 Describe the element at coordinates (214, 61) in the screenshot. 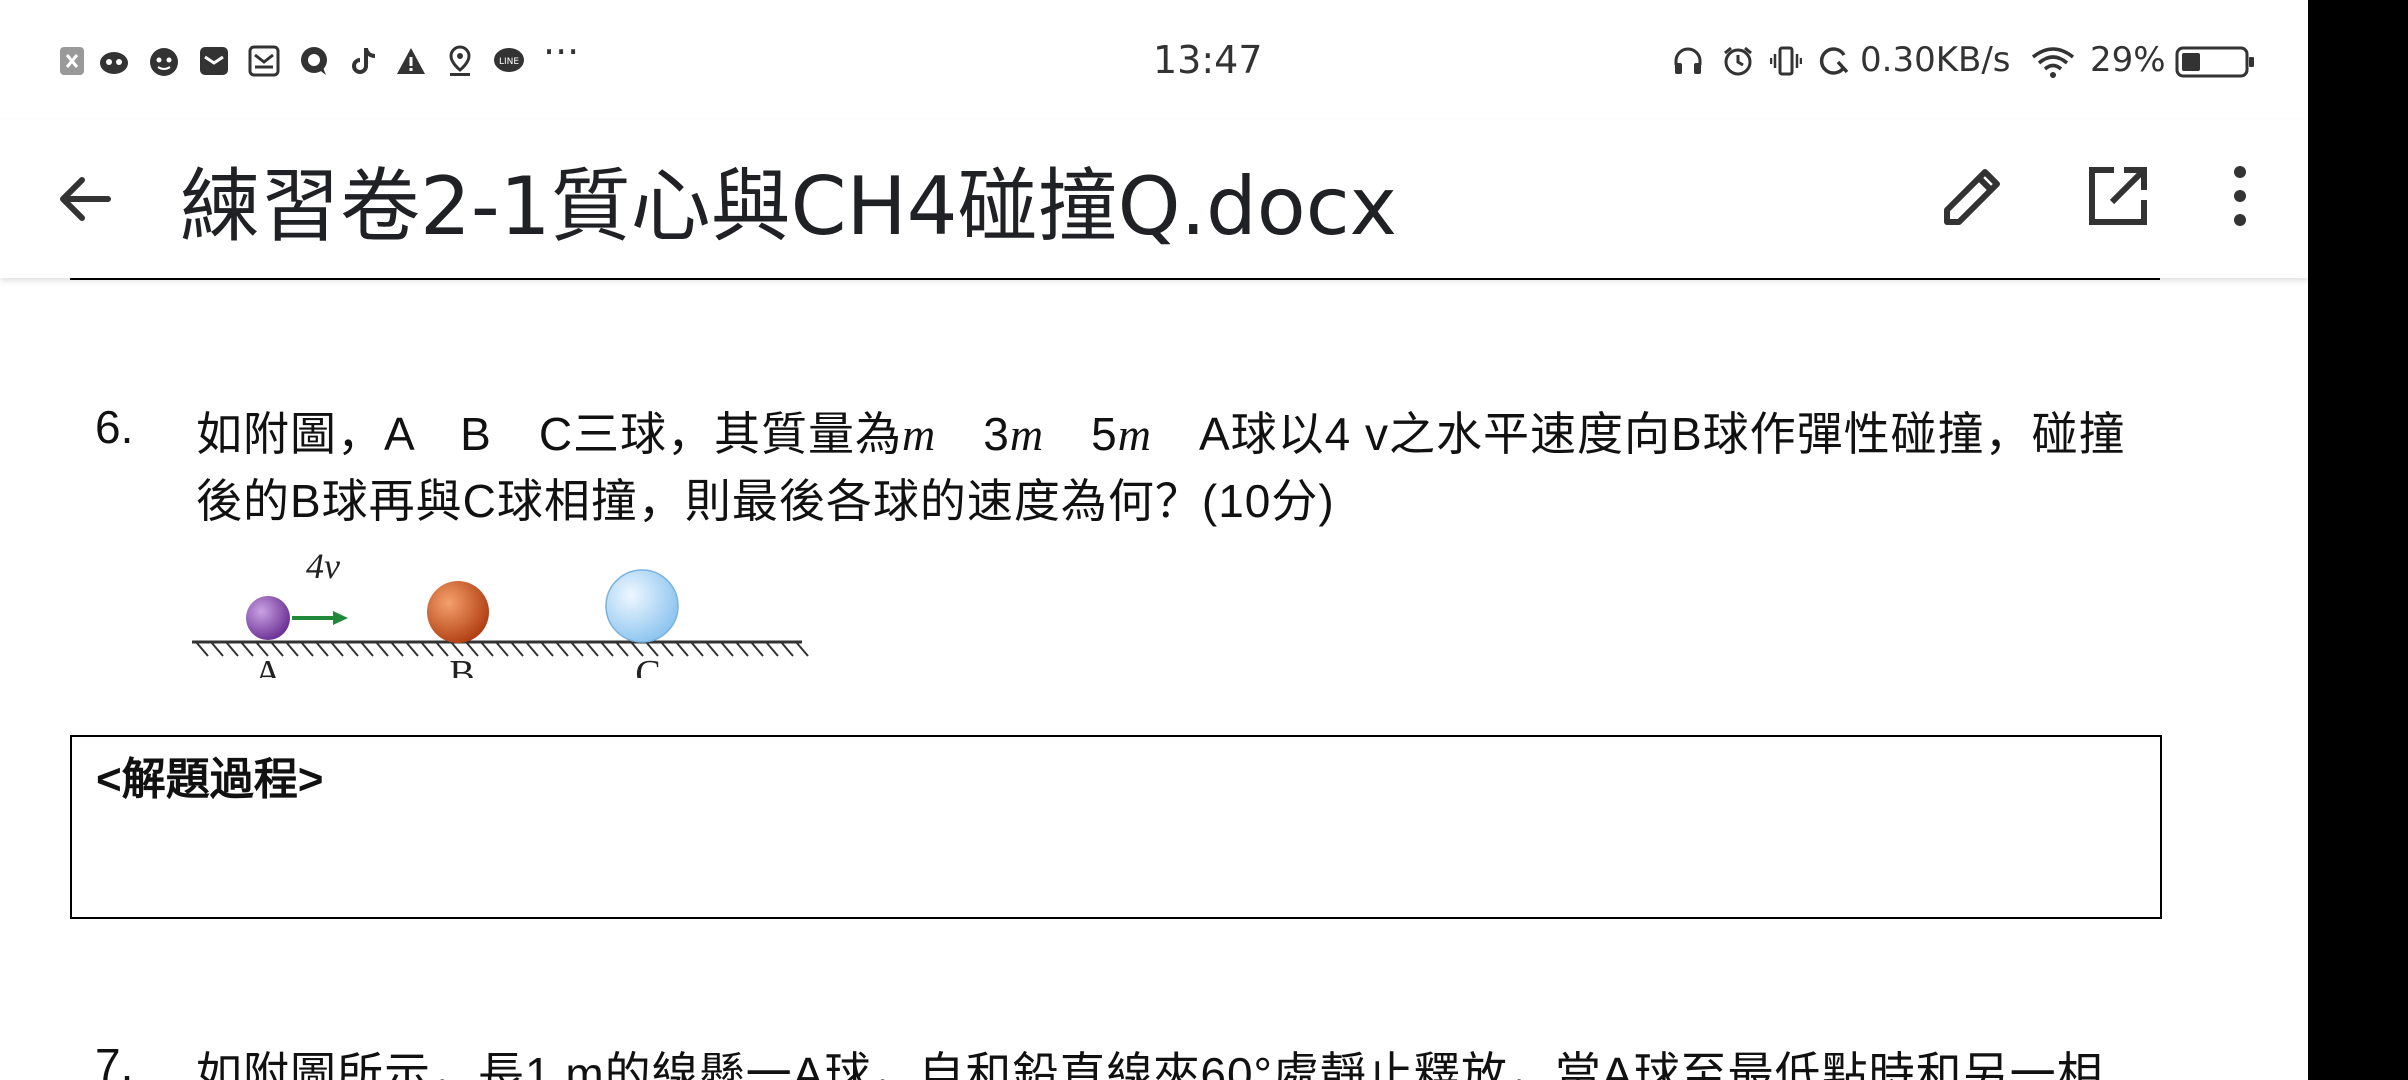

I see `mail-icon` at that location.